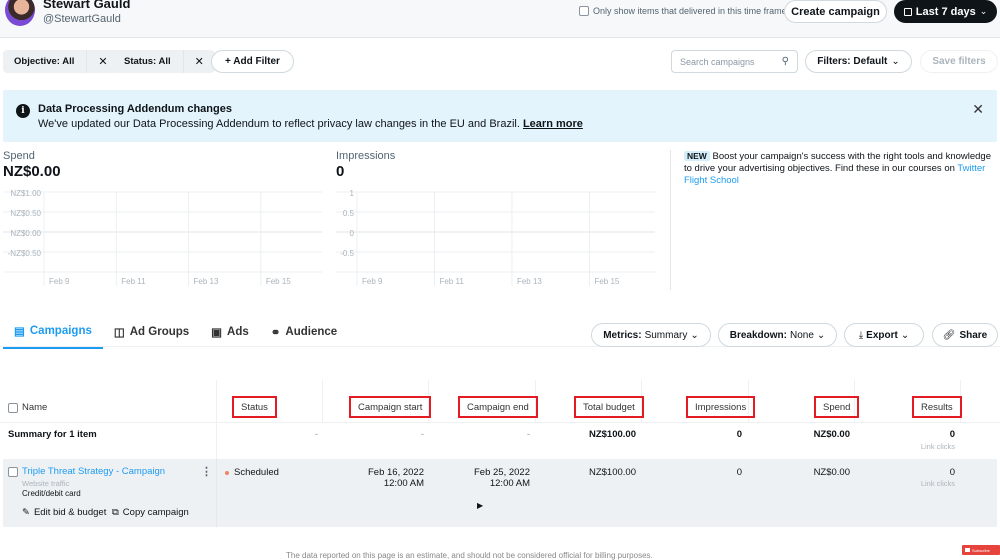 The height and width of the screenshot is (560, 1000). I want to click on row-campaign-start: Feb 16, 2022 12:00 AM, so click(382, 478).